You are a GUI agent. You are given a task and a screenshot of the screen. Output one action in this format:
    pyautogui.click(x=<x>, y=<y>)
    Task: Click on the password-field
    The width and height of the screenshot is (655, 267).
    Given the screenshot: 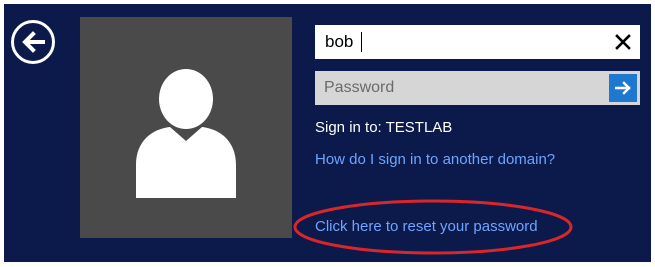 What is the action you would take?
    pyautogui.click(x=477, y=88)
    